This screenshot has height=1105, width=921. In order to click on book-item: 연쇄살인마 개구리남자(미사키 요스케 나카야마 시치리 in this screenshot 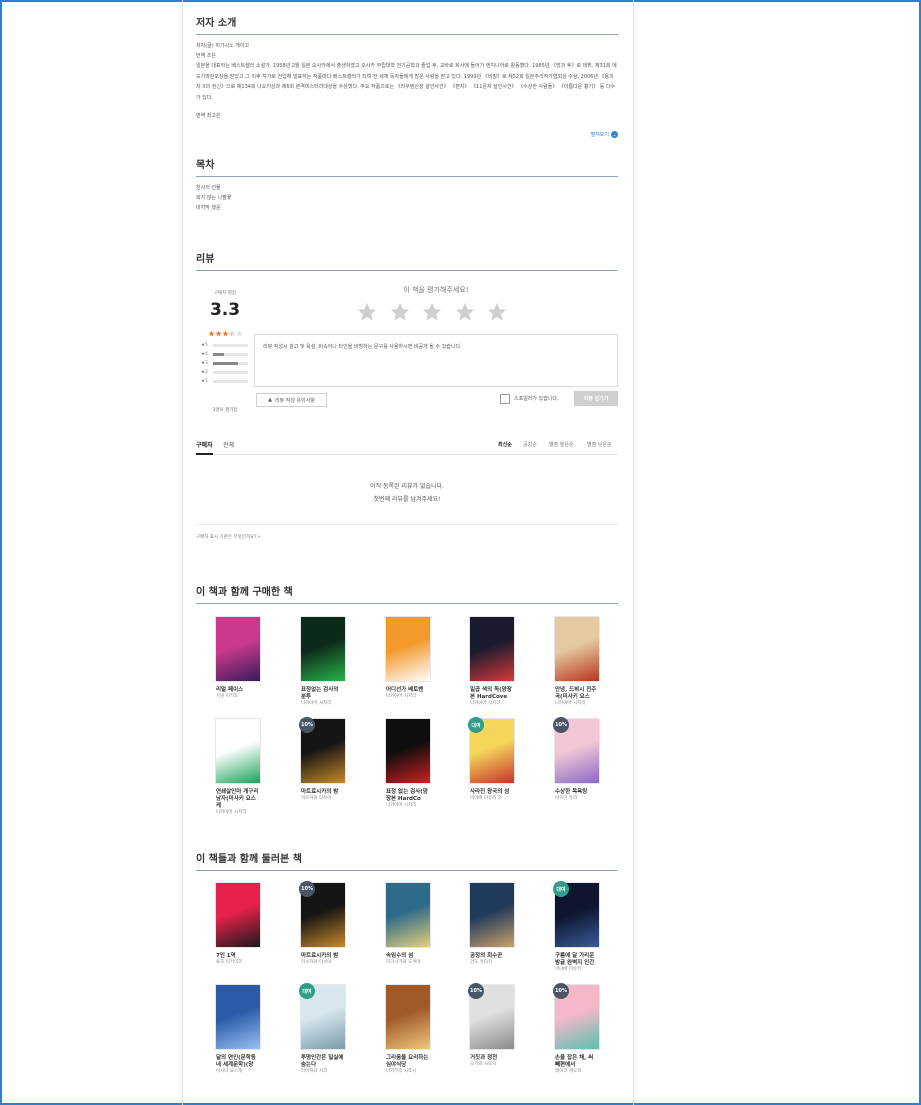, I will do `click(228, 767)`.